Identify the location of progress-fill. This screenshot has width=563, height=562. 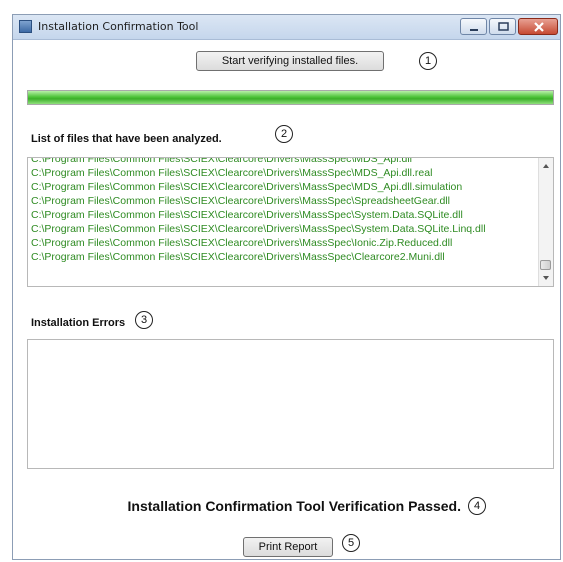
(290, 97).